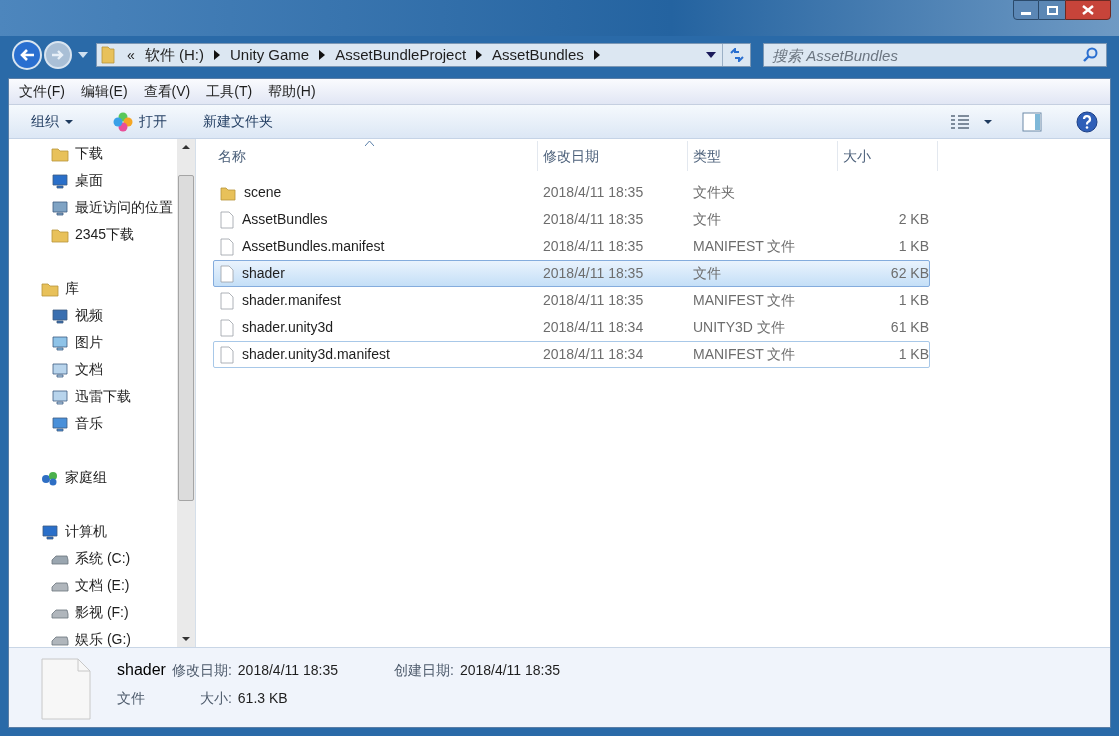 This screenshot has height=736, width=1119. What do you see at coordinates (571, 327) in the screenshot?
I see `file-row: shader.unity3d 2018/4/11 18:34 UNITY3D 文件 61 KB` at bounding box center [571, 327].